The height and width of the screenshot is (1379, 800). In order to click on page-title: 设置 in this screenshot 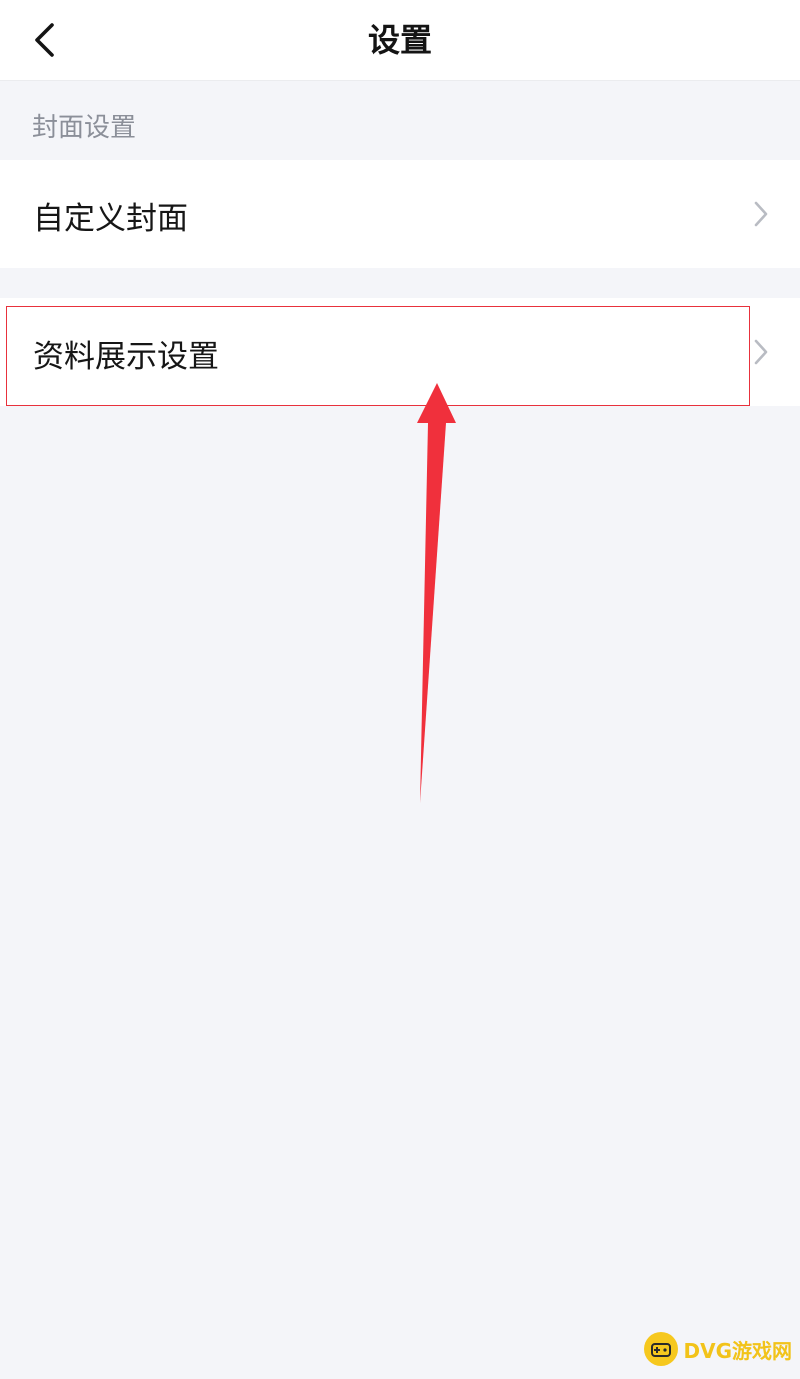, I will do `click(399, 40)`.